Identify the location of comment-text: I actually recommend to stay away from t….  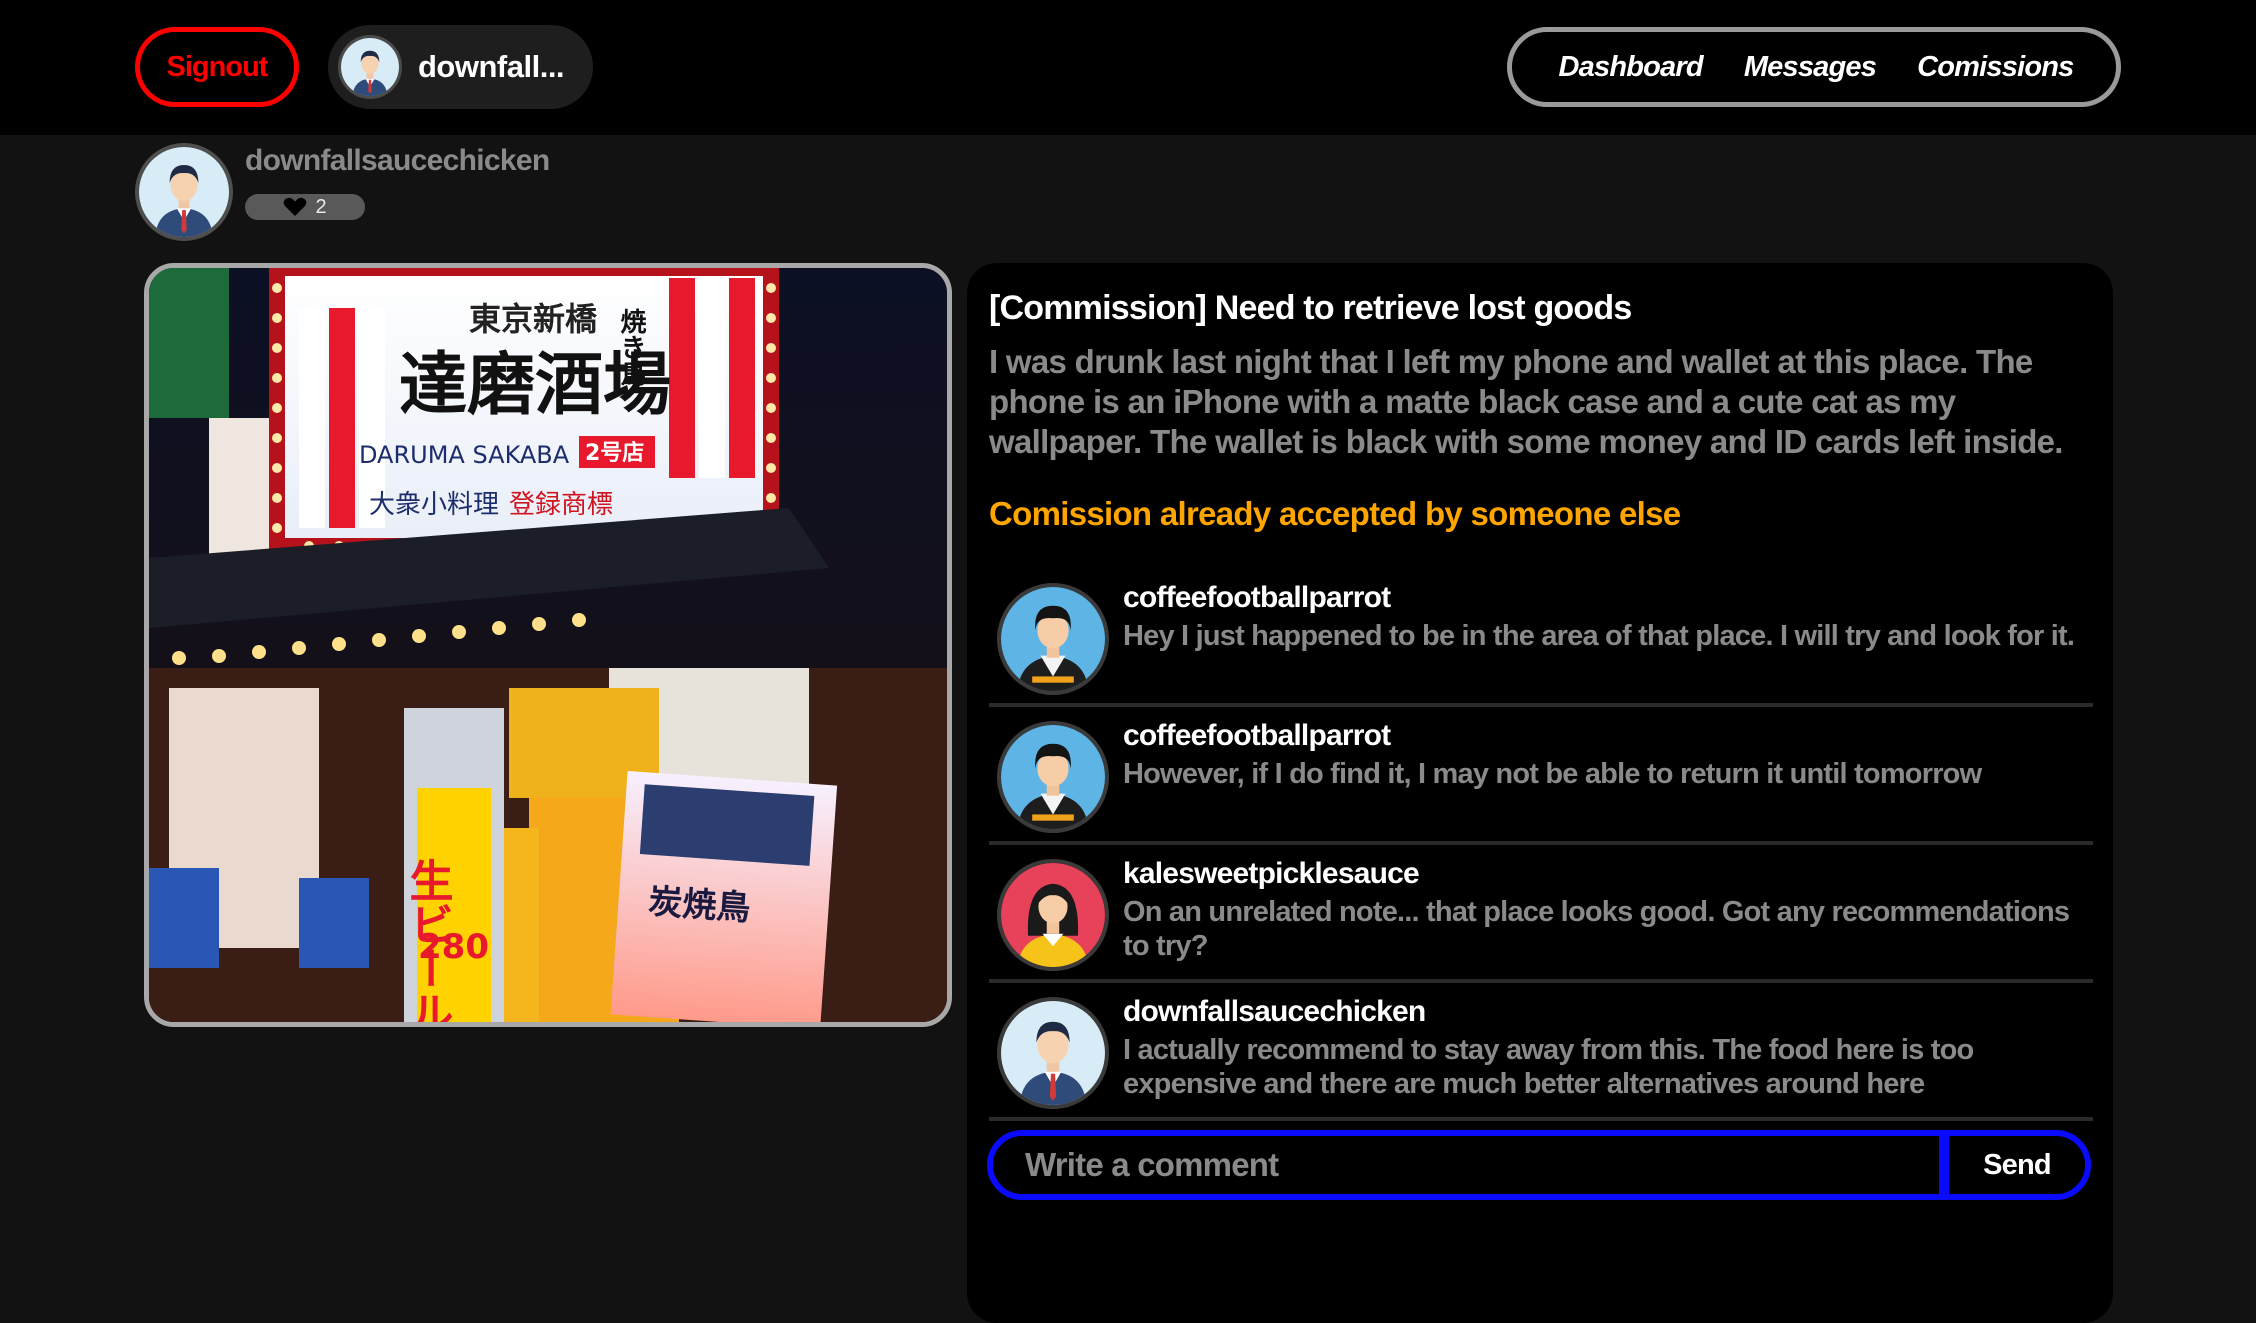
(1548, 1067).